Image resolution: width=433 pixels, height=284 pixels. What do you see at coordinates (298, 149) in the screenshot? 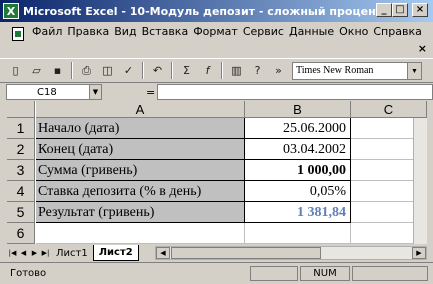
I see `cell-b2: 03.04.2002` at bounding box center [298, 149].